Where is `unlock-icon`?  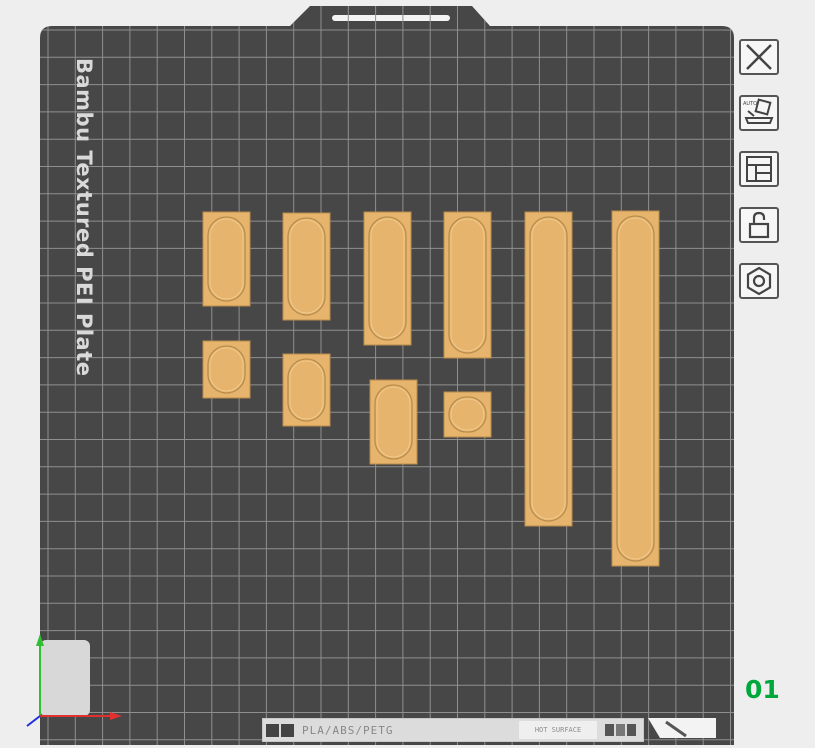 unlock-icon is located at coordinates (759, 225).